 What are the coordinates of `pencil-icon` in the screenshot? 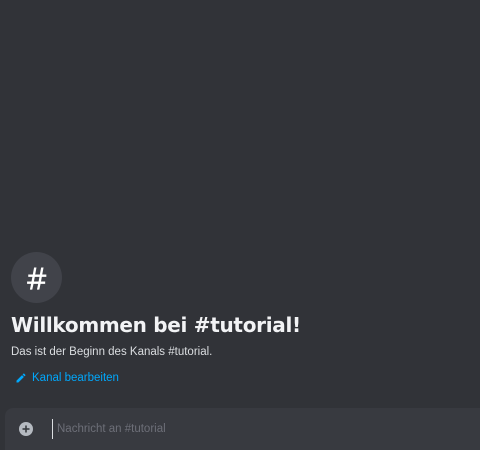 It's located at (21, 378).